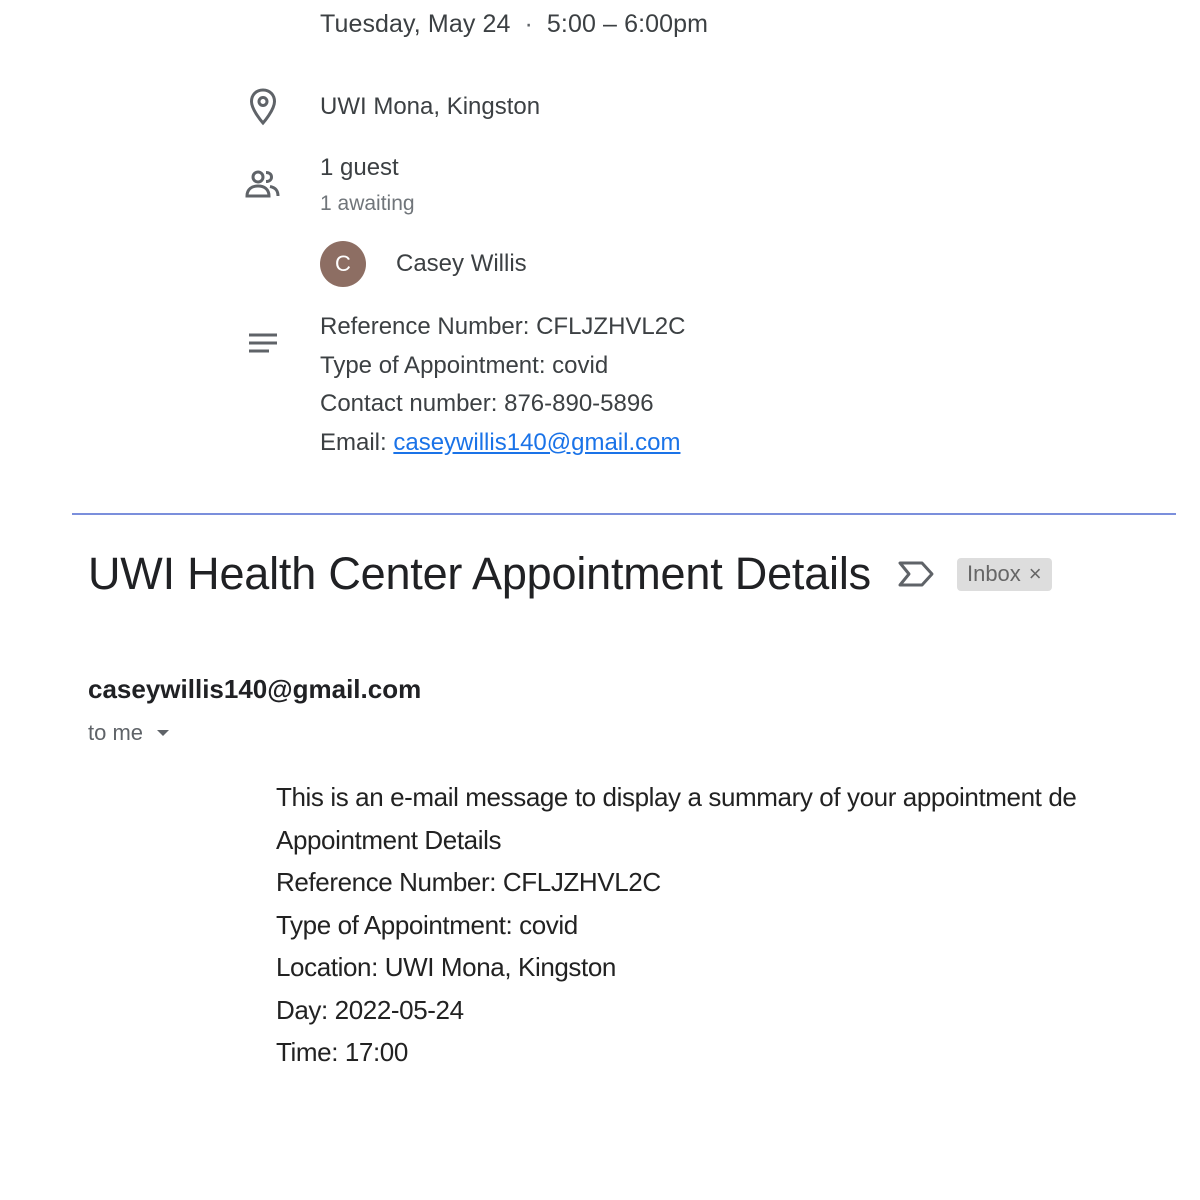  What do you see at coordinates (446, 967) in the screenshot?
I see `body-line: Location: UWI Mona, Kingston` at bounding box center [446, 967].